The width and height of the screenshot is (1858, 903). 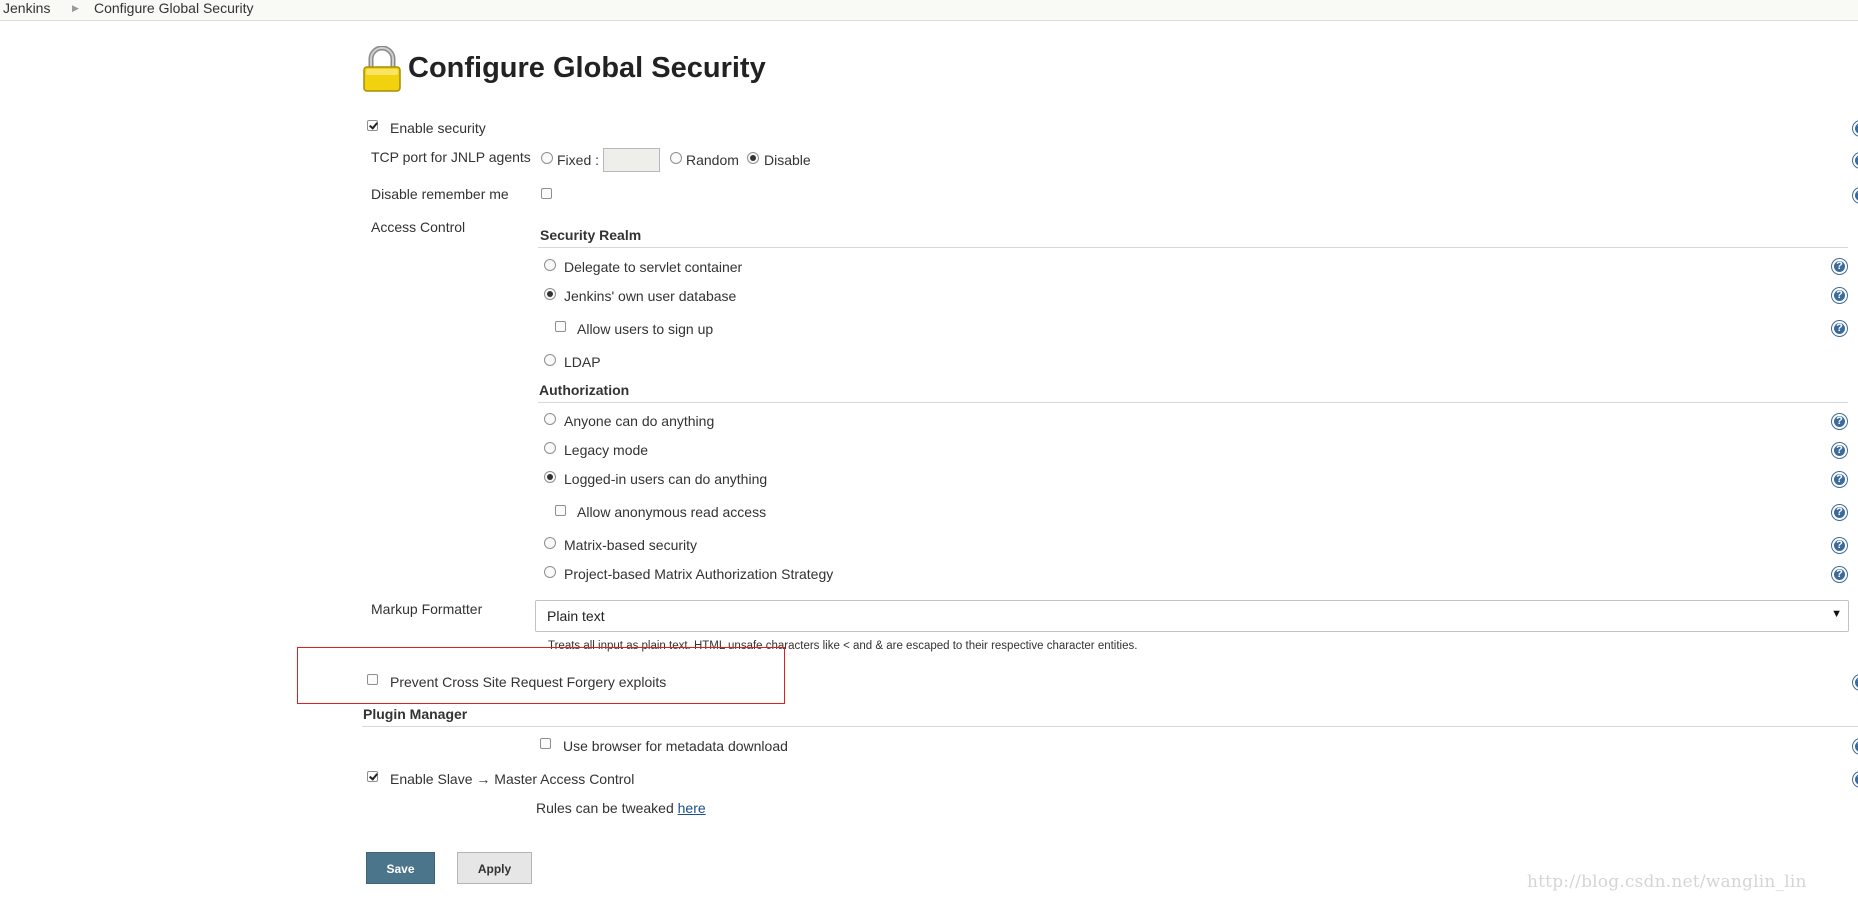 I want to click on save-button: Save, so click(x=400, y=868).